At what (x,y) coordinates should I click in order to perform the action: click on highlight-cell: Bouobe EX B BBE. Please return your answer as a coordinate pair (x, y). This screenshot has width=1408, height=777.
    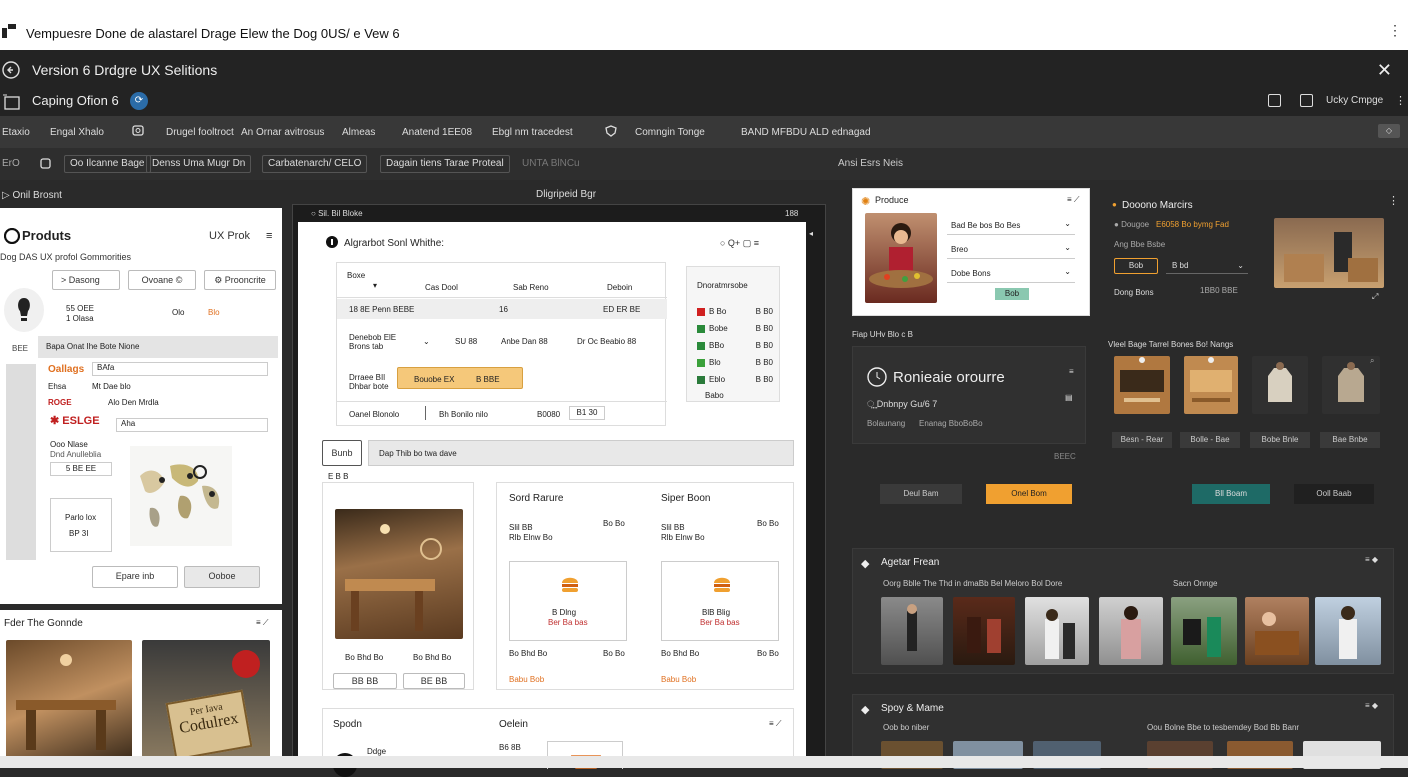
    Looking at the image, I should click on (460, 378).